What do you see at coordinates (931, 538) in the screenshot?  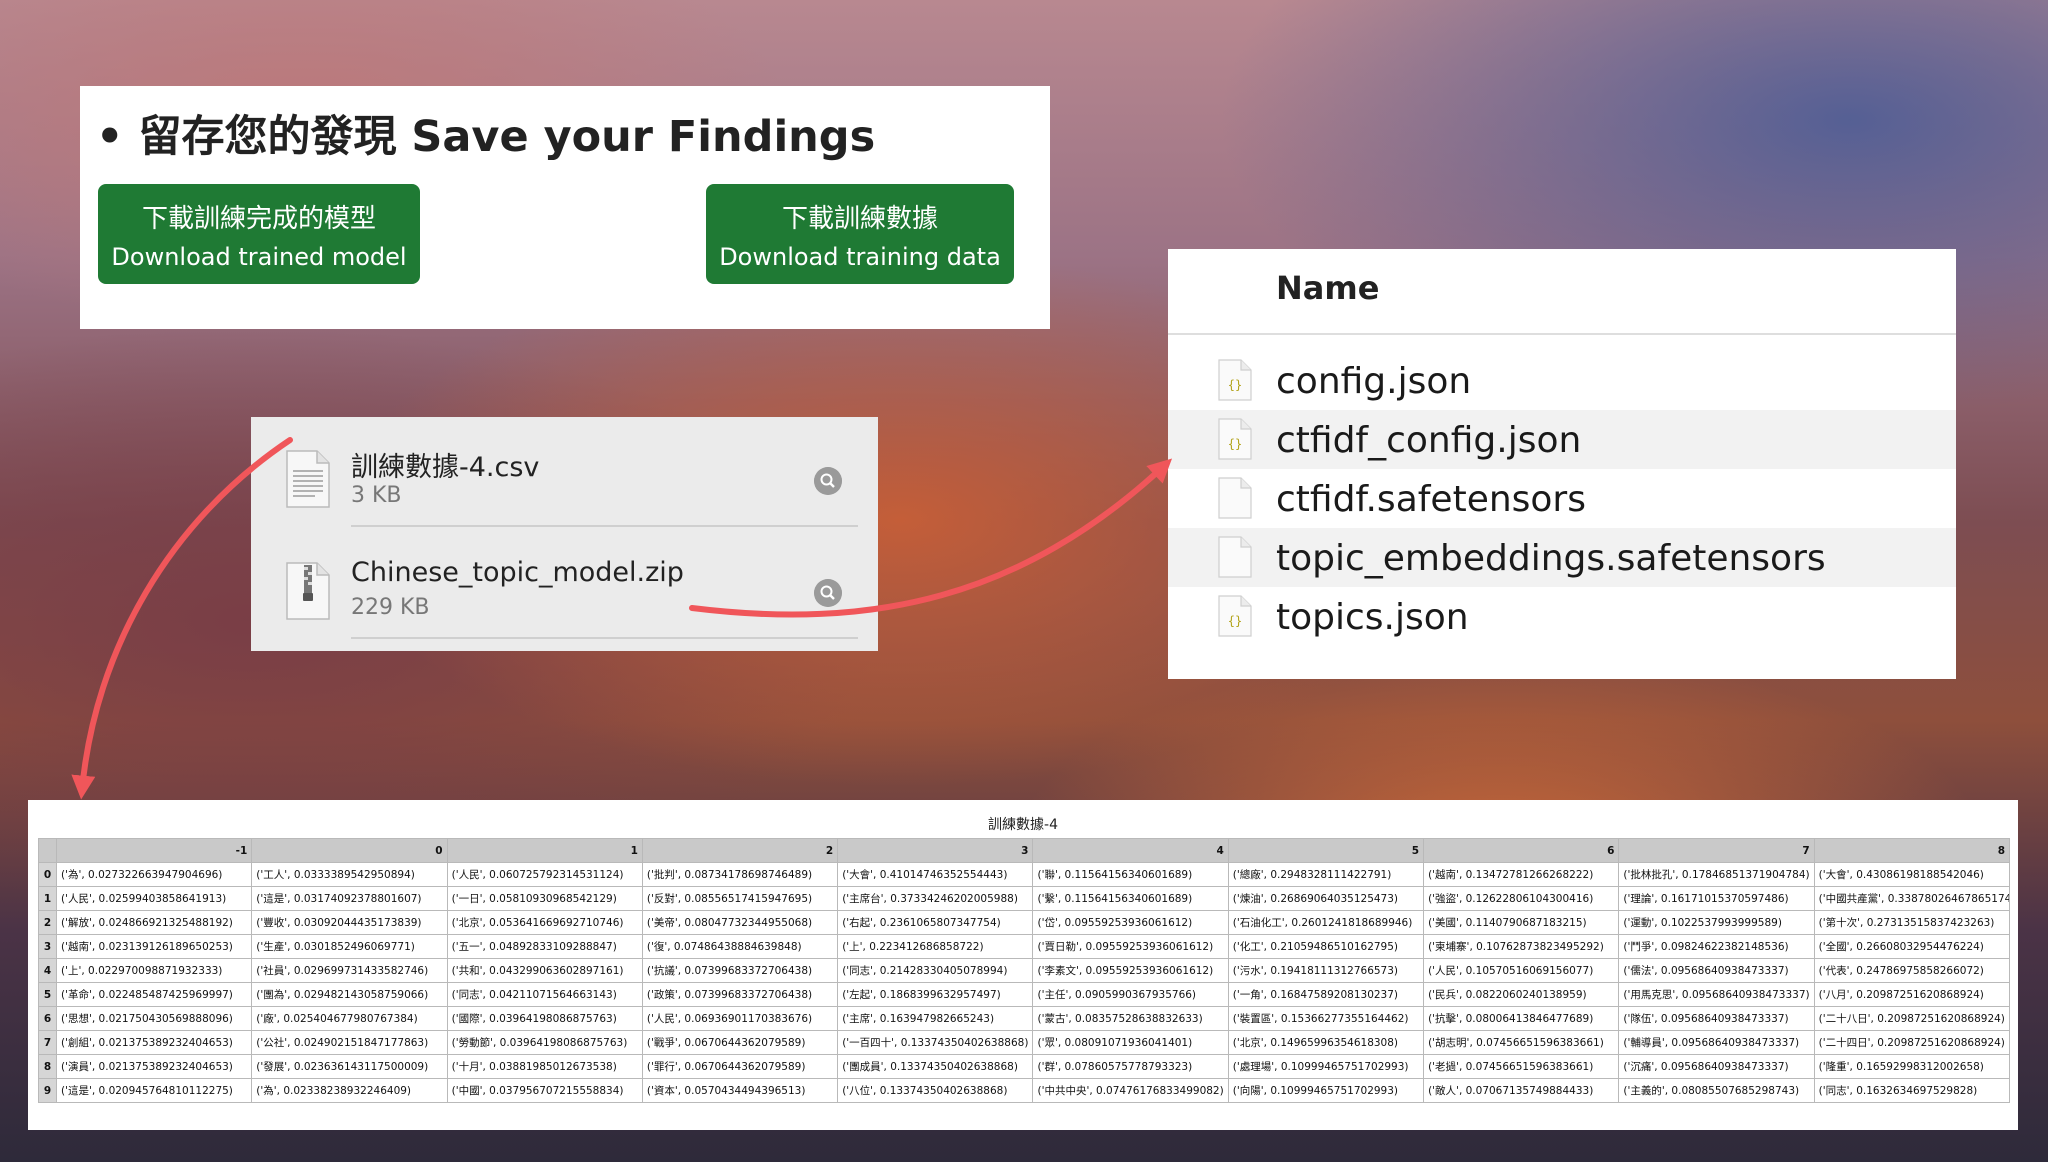 I see `arrow-zip-to-files` at bounding box center [931, 538].